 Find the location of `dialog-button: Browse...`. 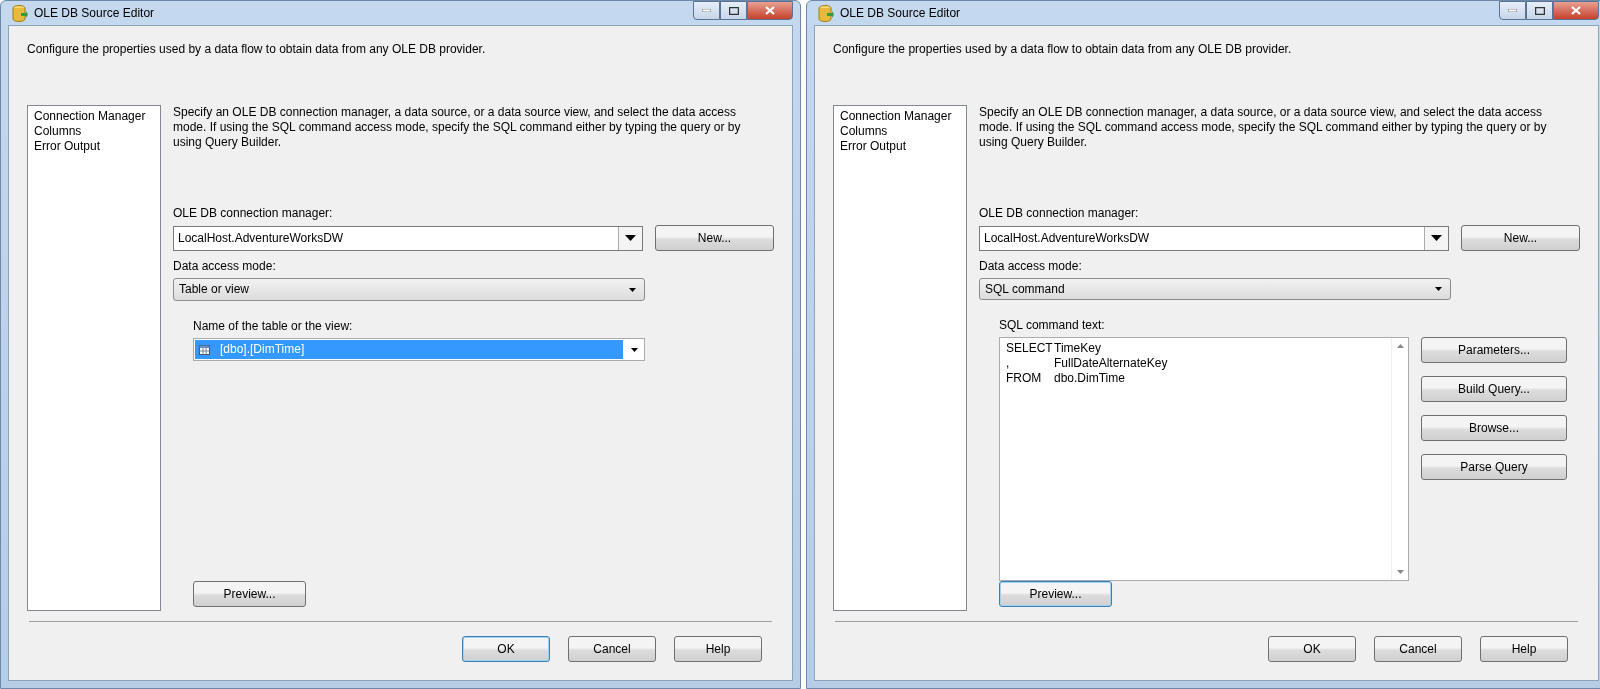

dialog-button: Browse... is located at coordinates (1494, 428).